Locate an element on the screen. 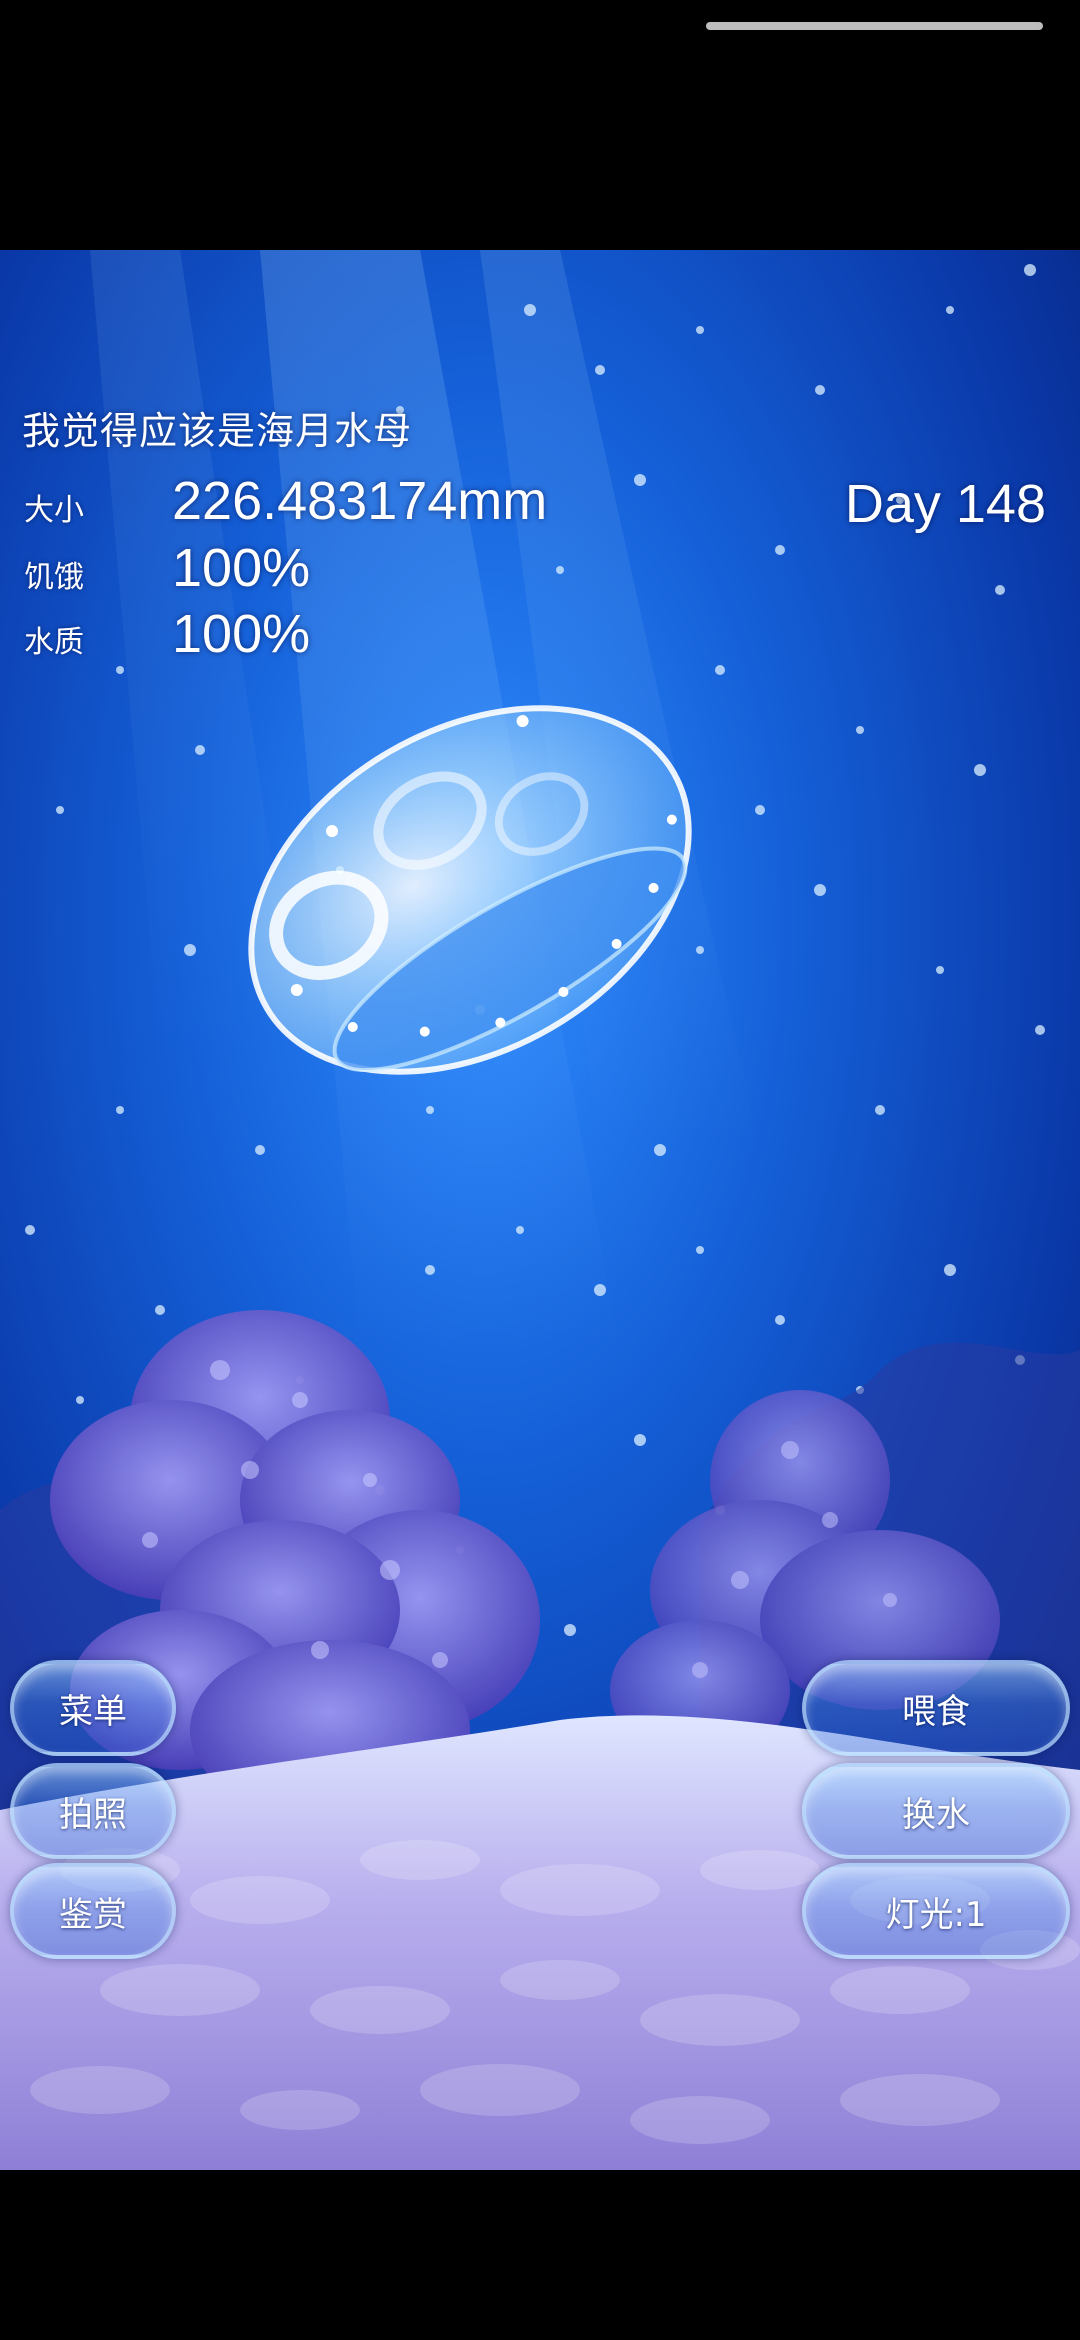 The height and width of the screenshot is (2340, 1080). top-bar-area is located at coordinates (540, 125).